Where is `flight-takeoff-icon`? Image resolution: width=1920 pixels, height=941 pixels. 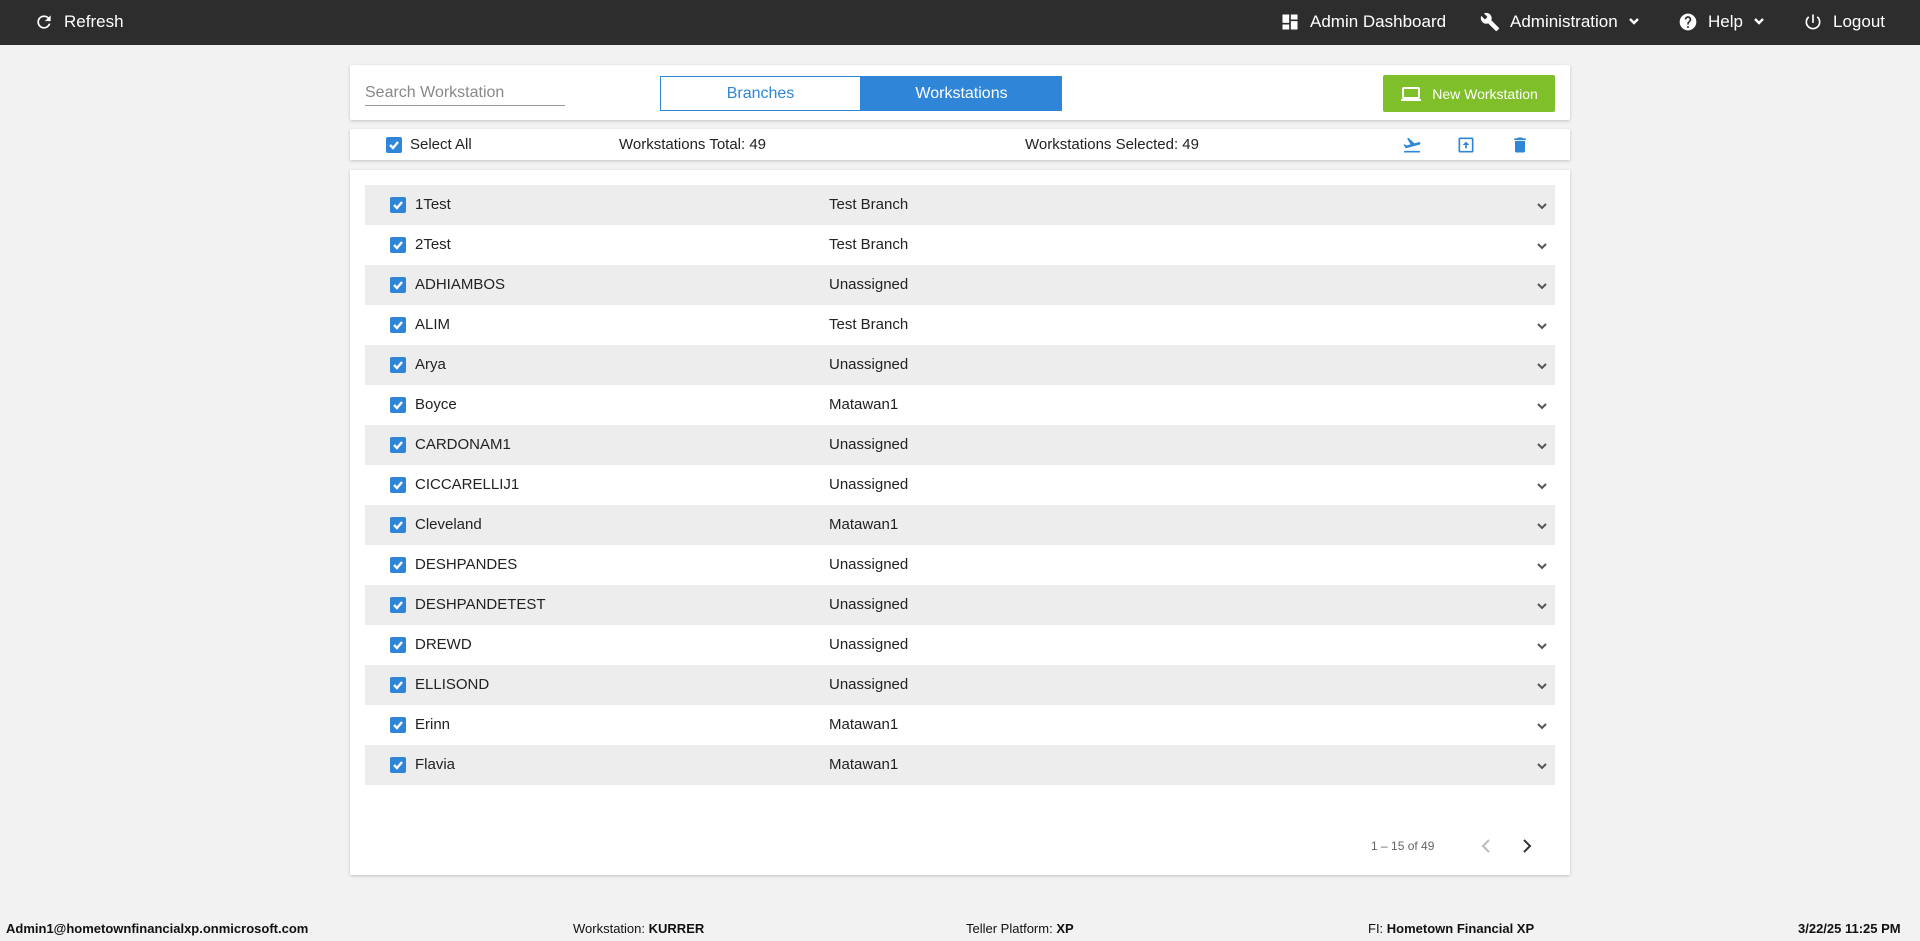
flight-takeoff-icon is located at coordinates (1412, 145).